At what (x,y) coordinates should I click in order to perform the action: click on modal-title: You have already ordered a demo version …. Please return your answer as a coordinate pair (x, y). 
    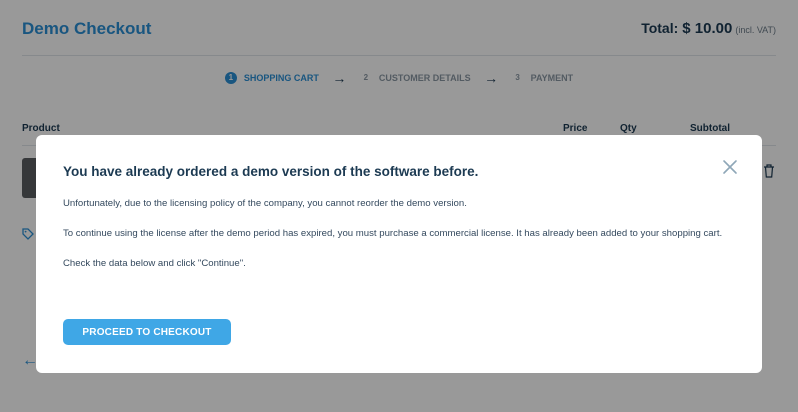
    Looking at the image, I should click on (271, 171).